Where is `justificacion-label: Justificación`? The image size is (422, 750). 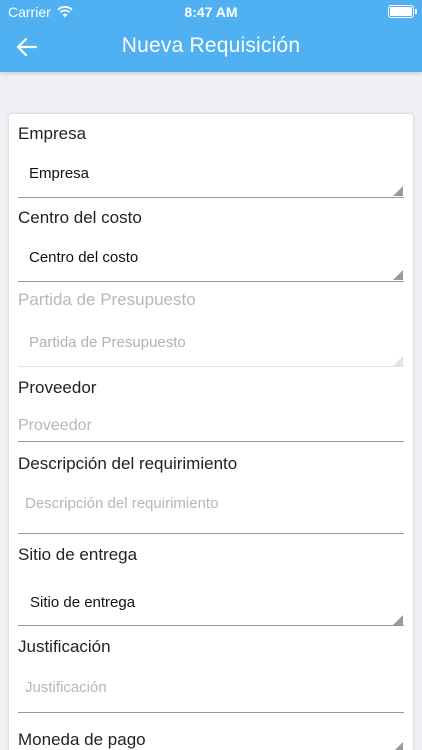
justificacion-label: Justificación is located at coordinates (64, 646).